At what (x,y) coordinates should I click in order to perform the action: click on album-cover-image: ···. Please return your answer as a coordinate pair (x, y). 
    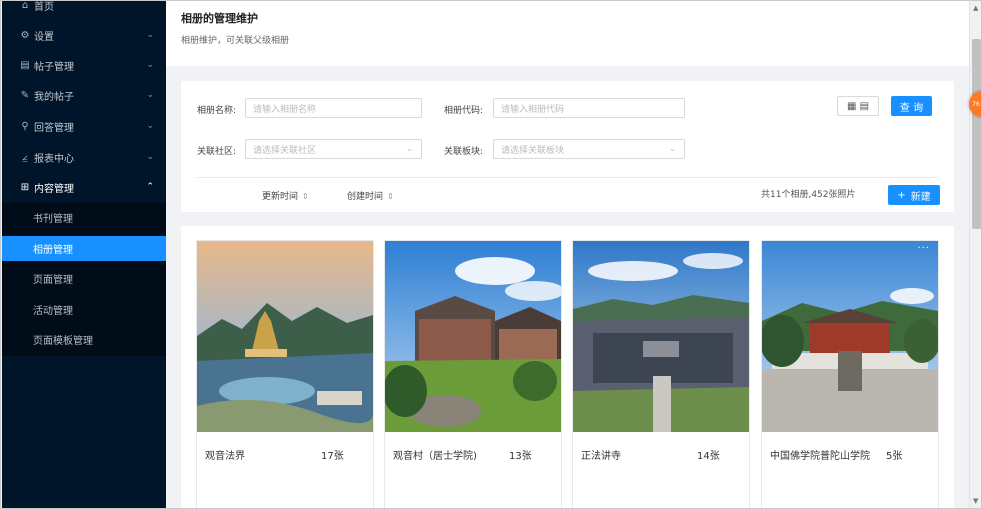
    Looking at the image, I should click on (850, 336).